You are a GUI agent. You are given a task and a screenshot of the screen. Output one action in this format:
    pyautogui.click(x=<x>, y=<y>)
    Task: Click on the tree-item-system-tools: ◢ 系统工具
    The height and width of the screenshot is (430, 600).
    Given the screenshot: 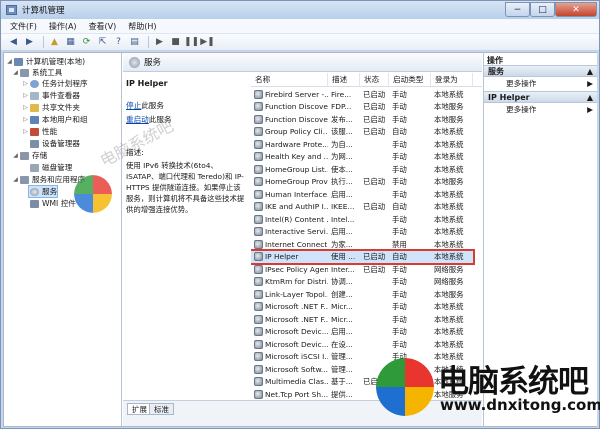 What is the action you would take?
    pyautogui.click(x=37, y=72)
    